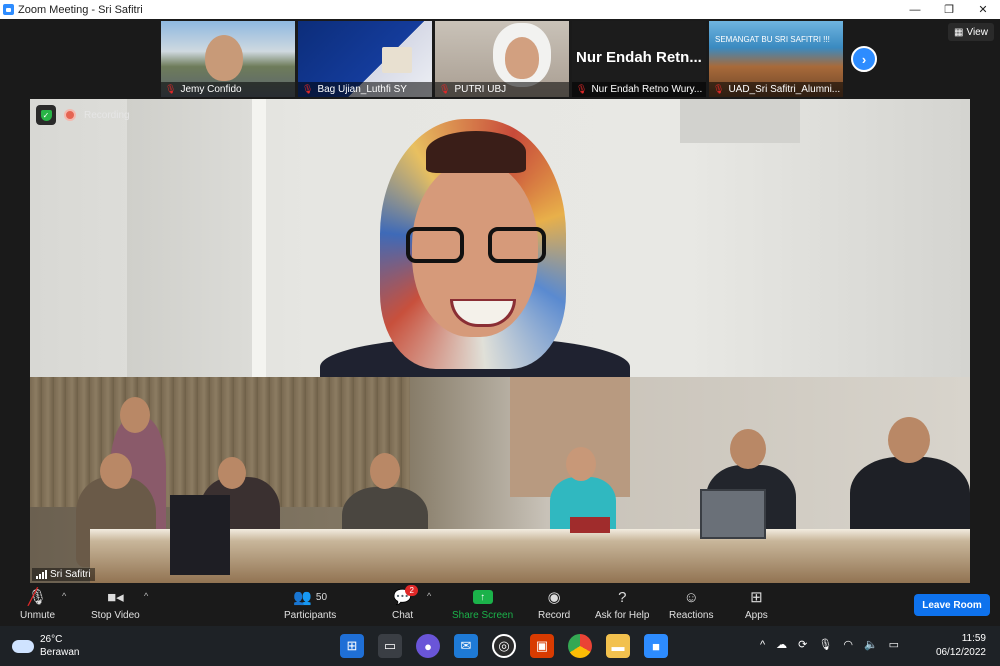 This screenshot has height=666, width=1000. What do you see at coordinates (115, 597) in the screenshot?
I see `video-camera-icon: ■◂` at bounding box center [115, 597].